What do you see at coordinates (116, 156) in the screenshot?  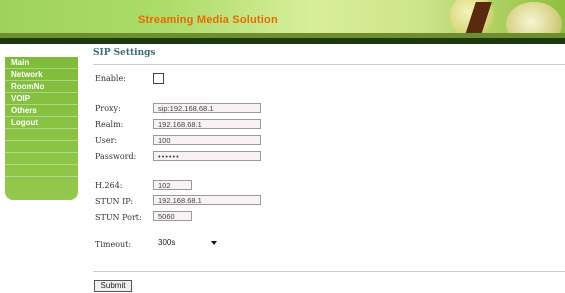 I see `password-label: Password:` at bounding box center [116, 156].